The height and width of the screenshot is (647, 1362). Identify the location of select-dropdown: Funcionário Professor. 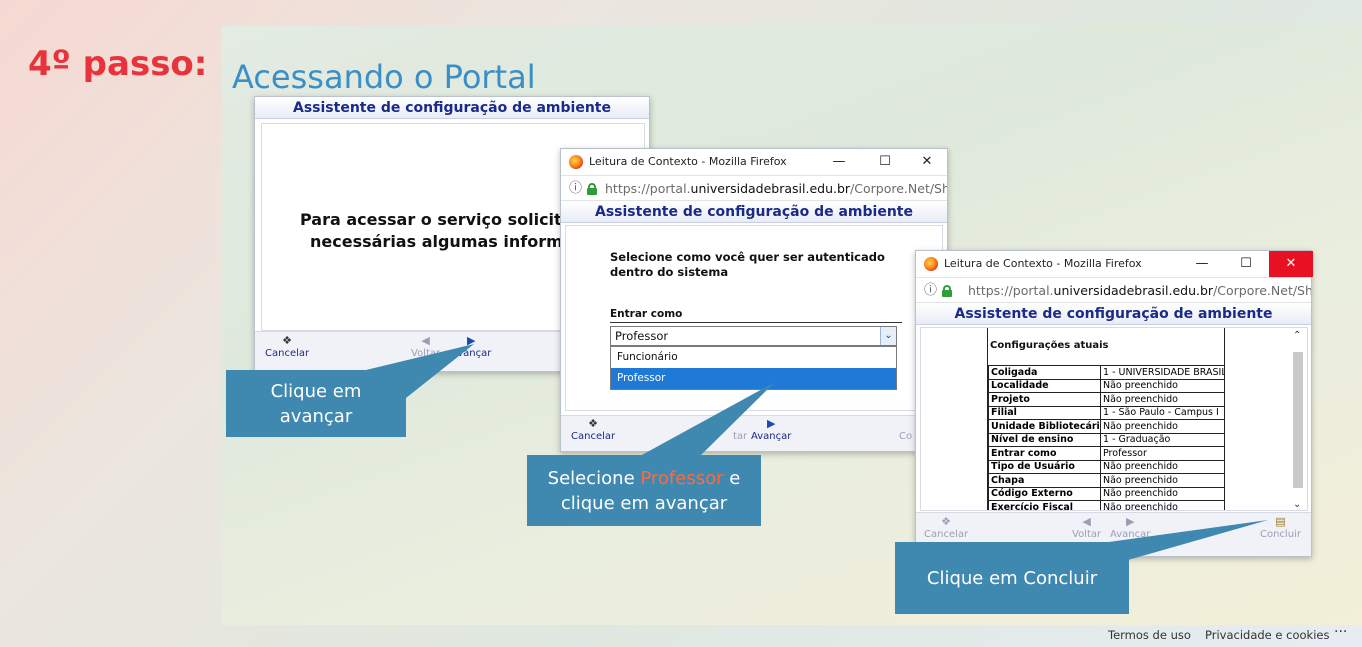
(753, 368).